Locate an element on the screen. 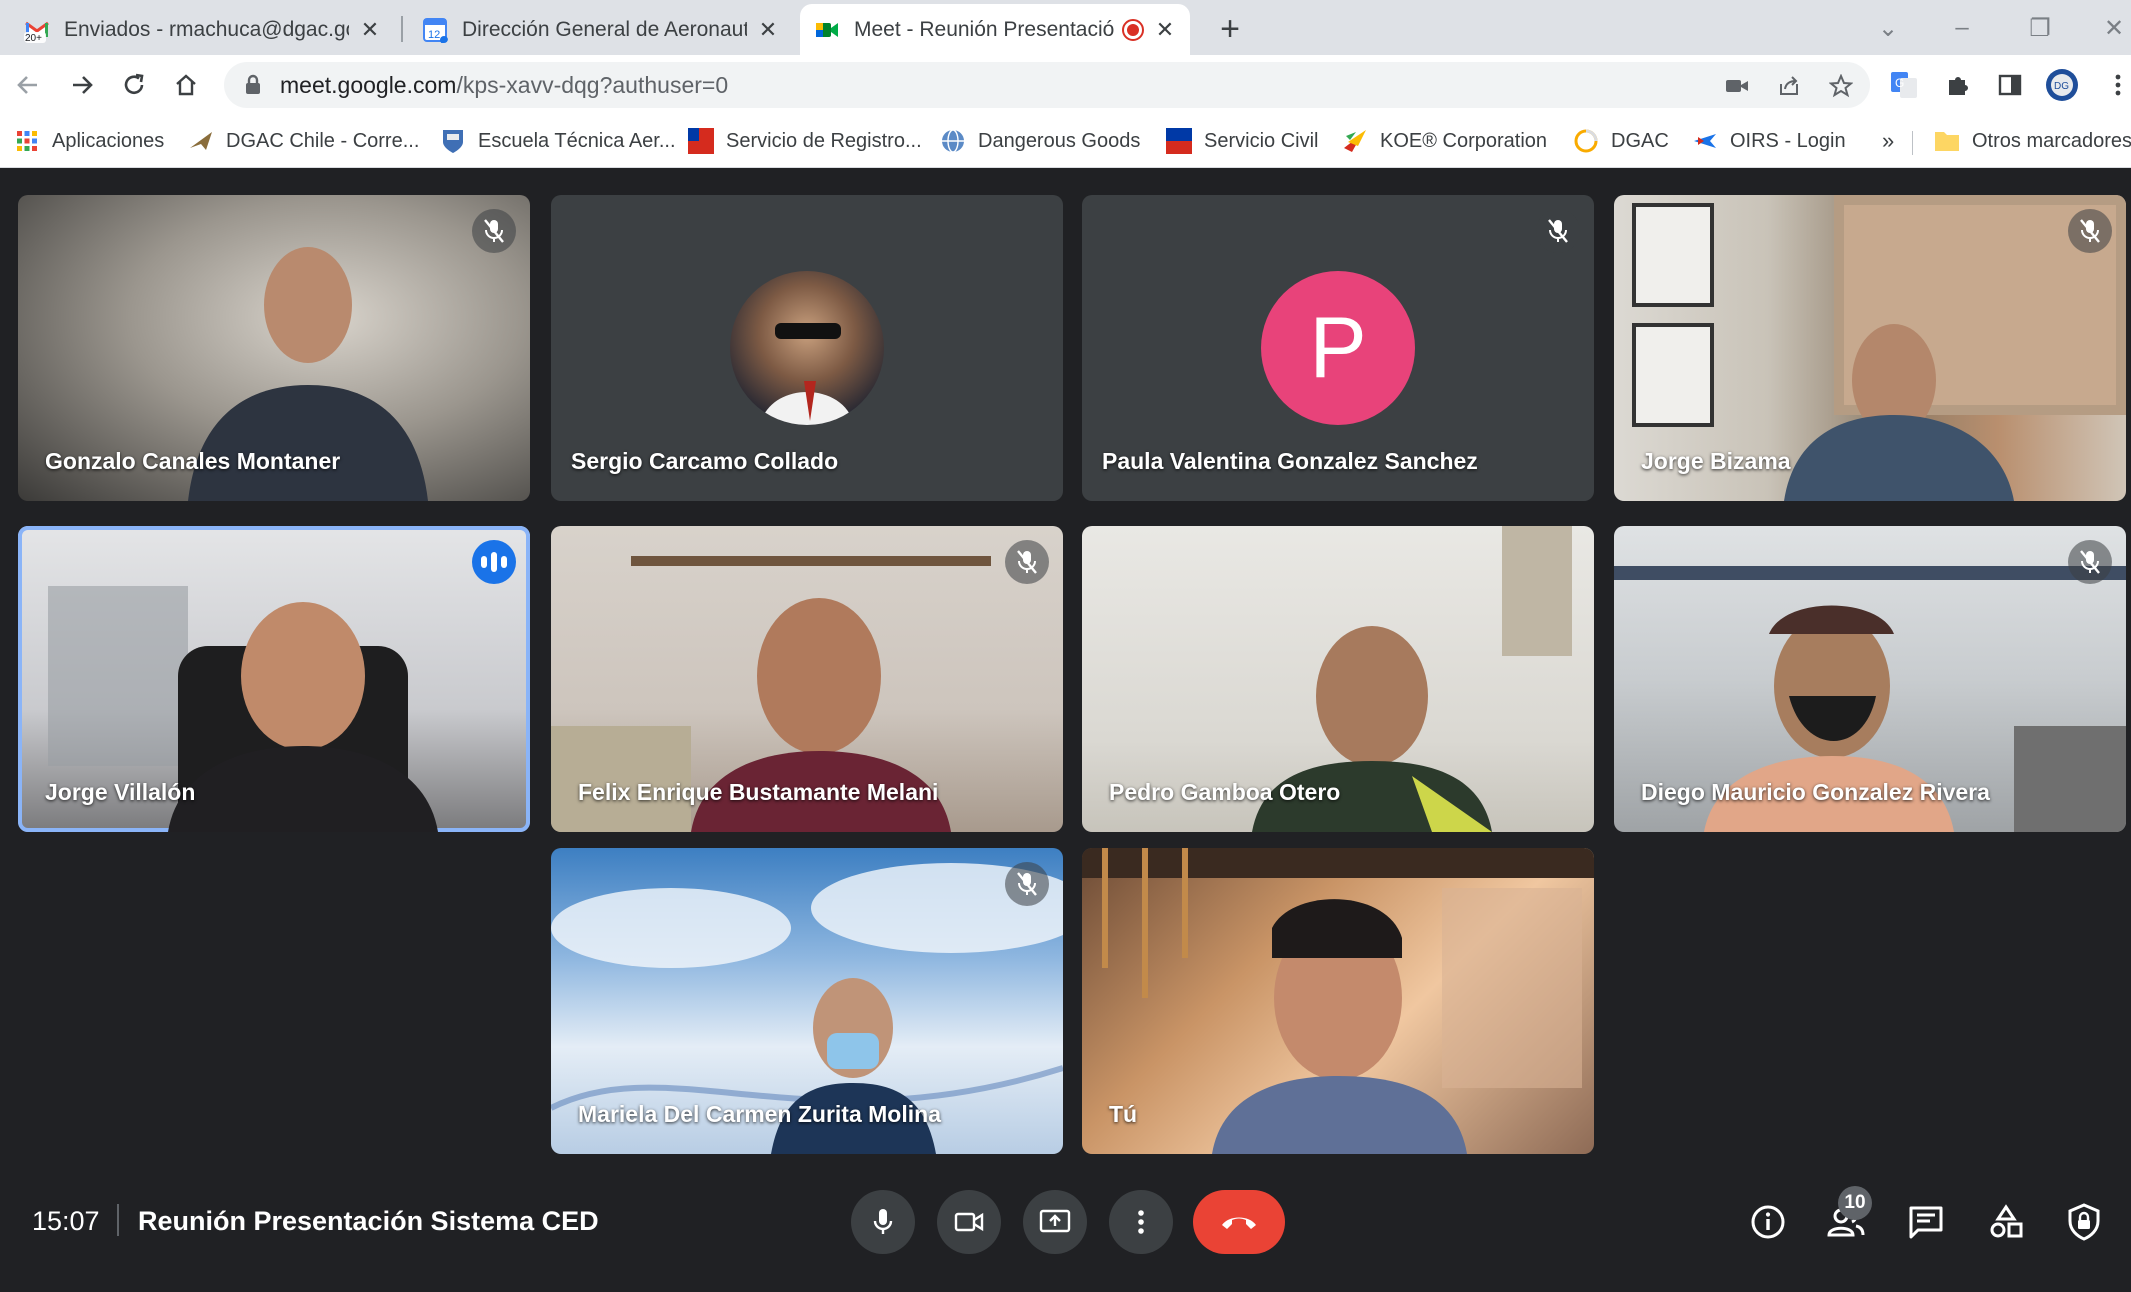 The width and height of the screenshot is (2131, 1292). avatar: P is located at coordinates (1338, 348).